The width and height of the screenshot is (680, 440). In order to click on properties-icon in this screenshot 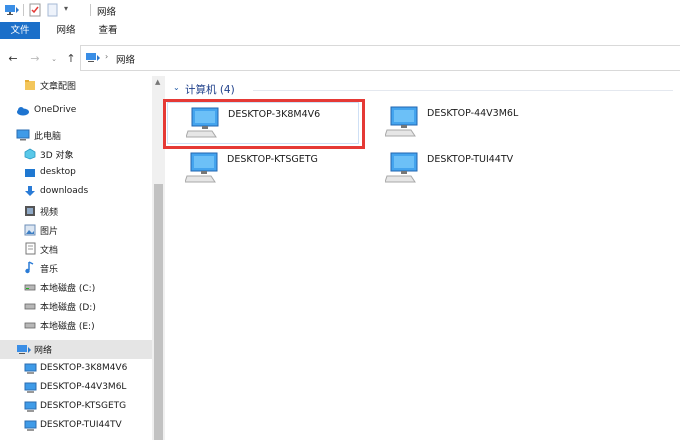, I will do `click(35, 10)`.